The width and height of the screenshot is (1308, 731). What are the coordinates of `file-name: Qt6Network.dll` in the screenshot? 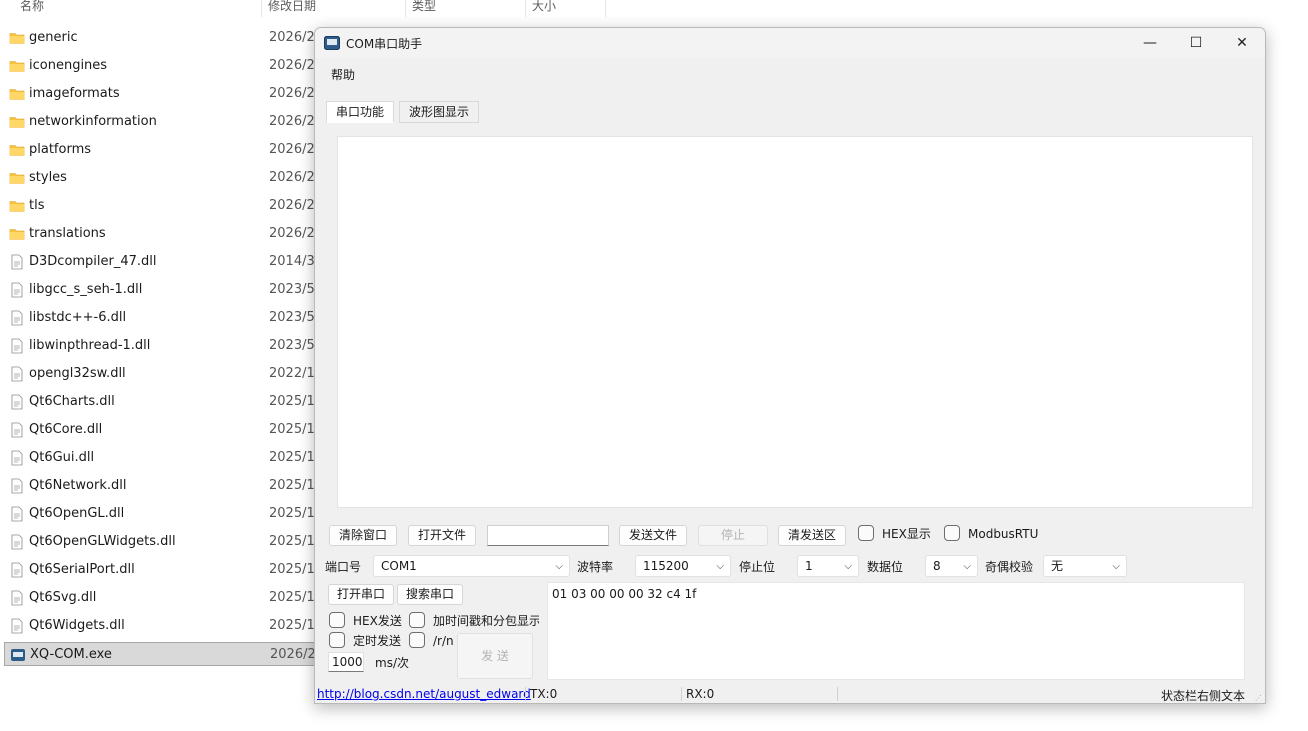 It's located at (78, 485).